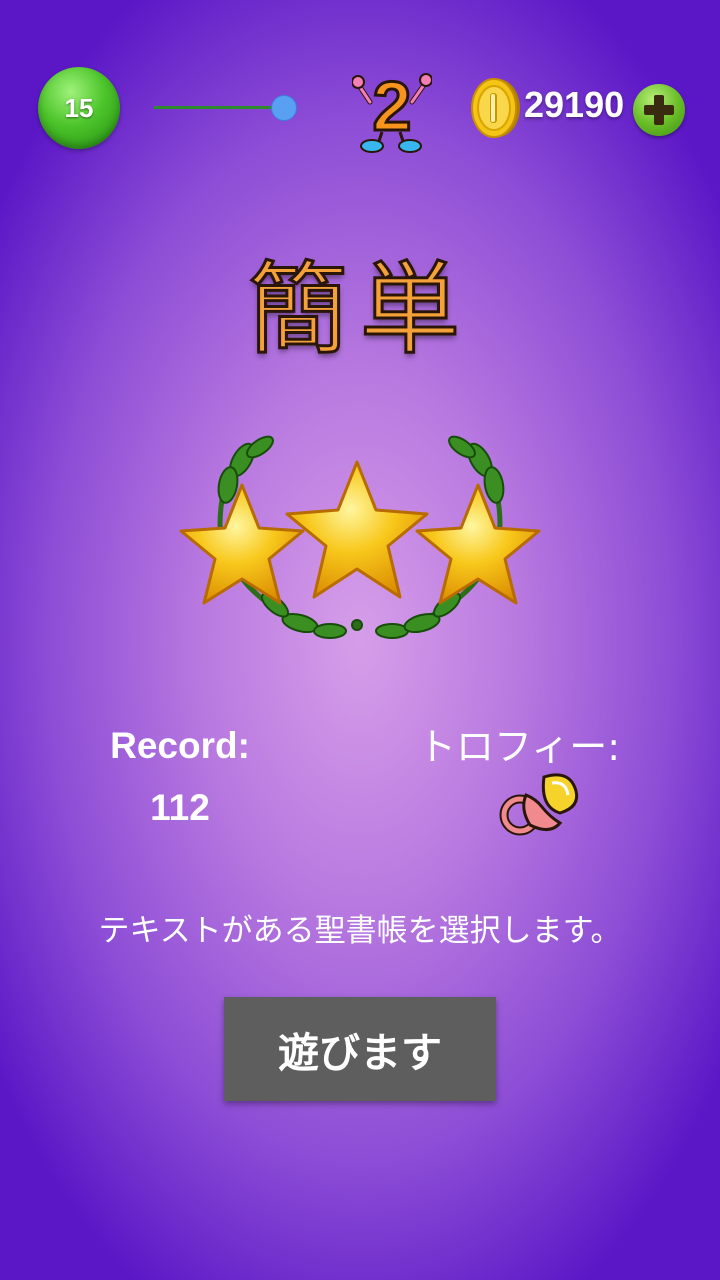 This screenshot has width=720, height=1280. Describe the element at coordinates (478, 544) in the screenshot. I see `star-3-icon` at that location.